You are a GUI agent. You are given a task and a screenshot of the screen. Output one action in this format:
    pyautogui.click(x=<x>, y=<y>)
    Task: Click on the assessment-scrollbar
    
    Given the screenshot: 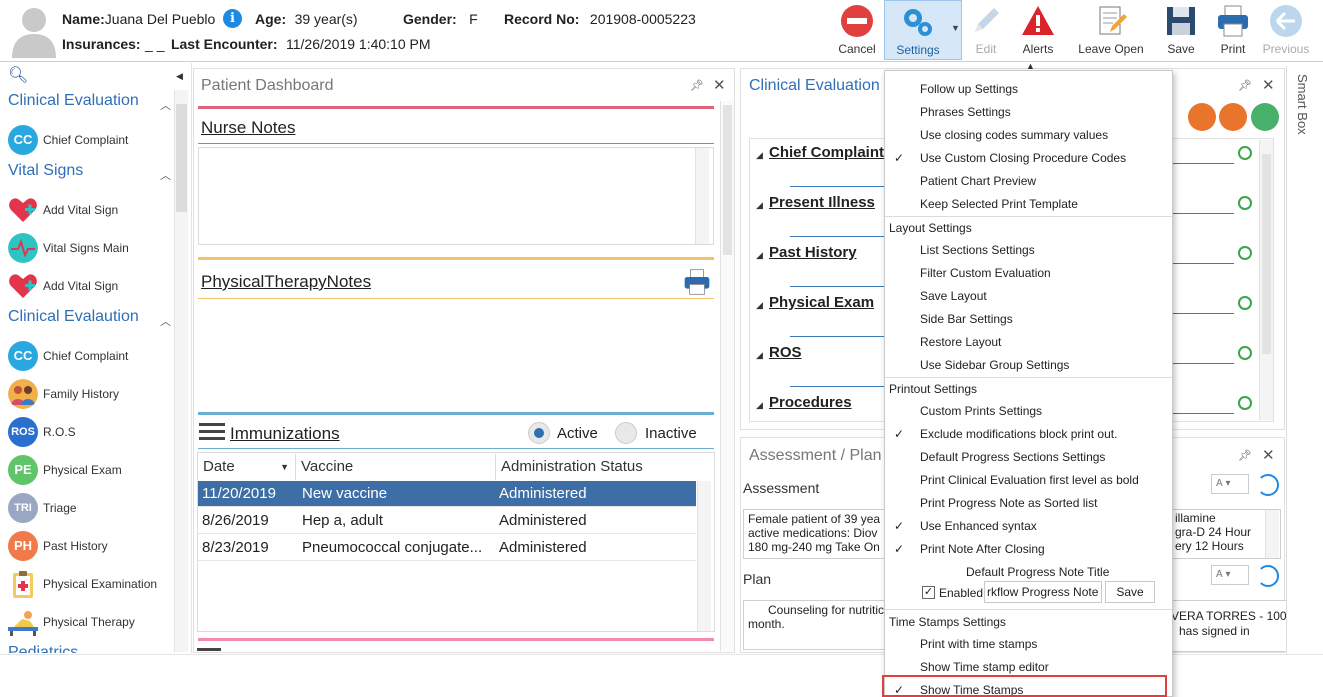 What is the action you would take?
    pyautogui.click(x=1272, y=534)
    